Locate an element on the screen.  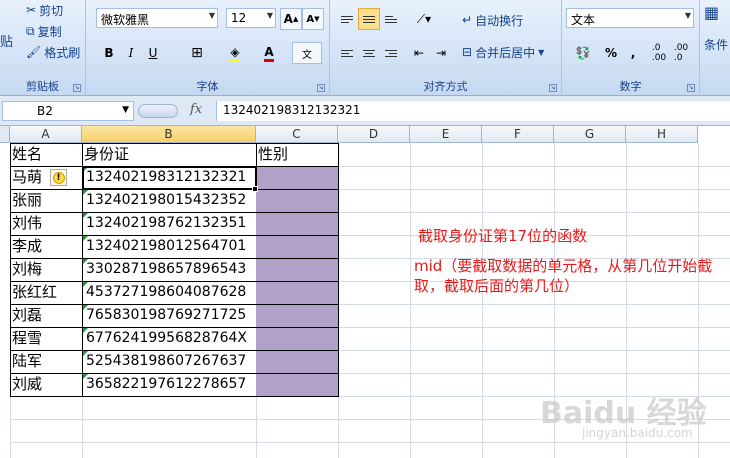
align-center-icon is located at coordinates (369, 53).